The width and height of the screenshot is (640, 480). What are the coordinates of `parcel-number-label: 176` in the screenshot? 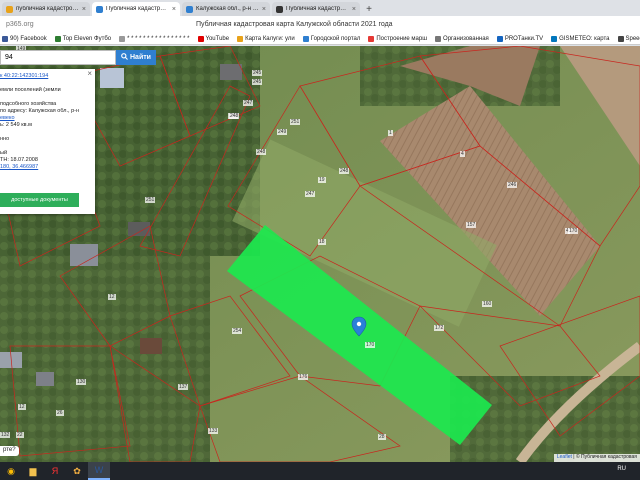 It's located at (303, 377).